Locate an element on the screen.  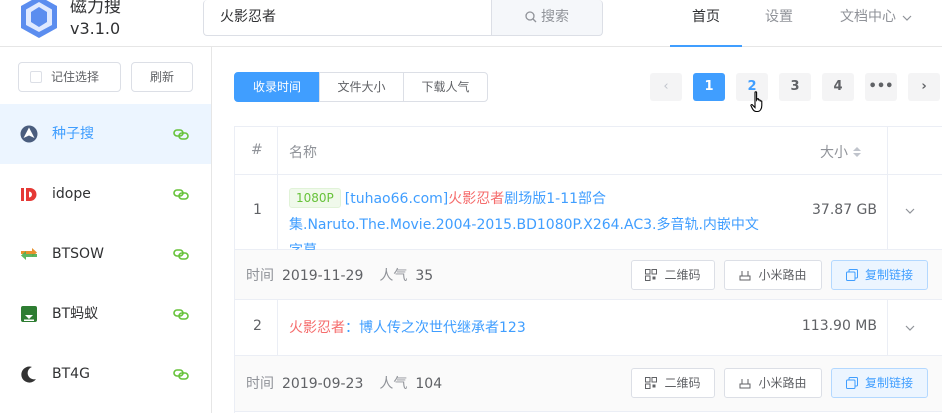
sidebar-item-bt4g: BT4G is located at coordinates (105, 374).